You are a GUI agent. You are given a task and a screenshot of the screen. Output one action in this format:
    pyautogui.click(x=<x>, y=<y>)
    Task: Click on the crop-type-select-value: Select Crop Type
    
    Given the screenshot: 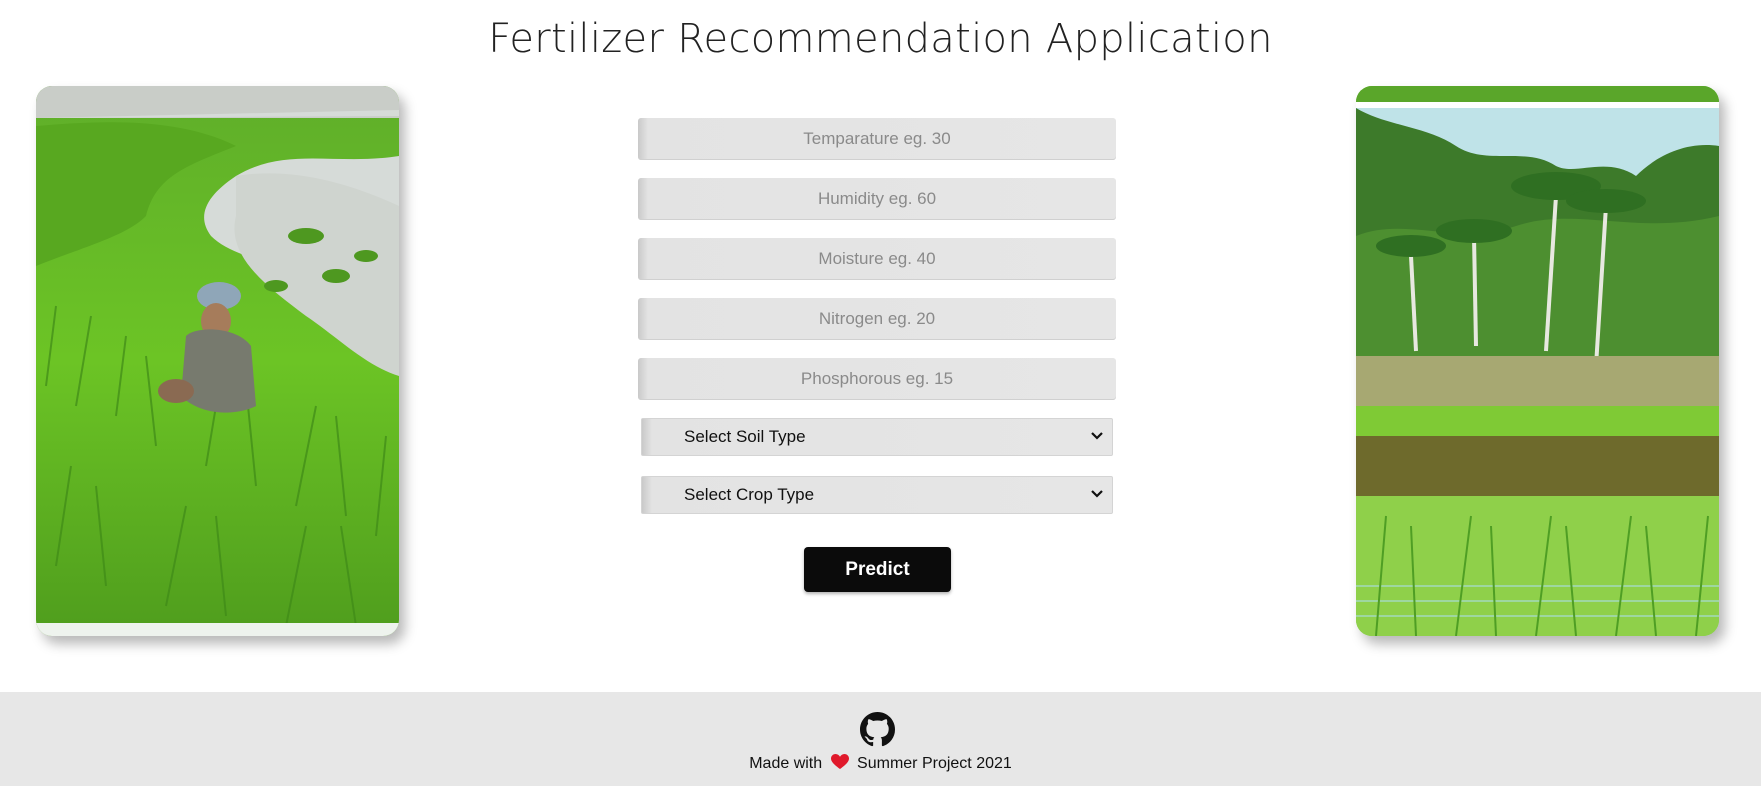 What is the action you would take?
    pyautogui.click(x=749, y=494)
    